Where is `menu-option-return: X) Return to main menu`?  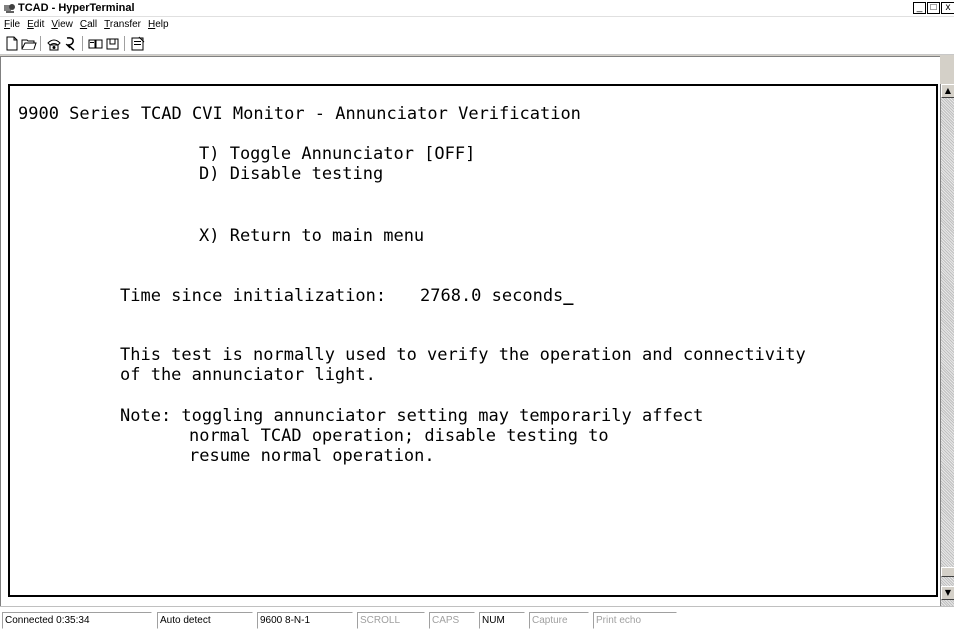
menu-option-return: X) Return to main menu is located at coordinates (312, 236).